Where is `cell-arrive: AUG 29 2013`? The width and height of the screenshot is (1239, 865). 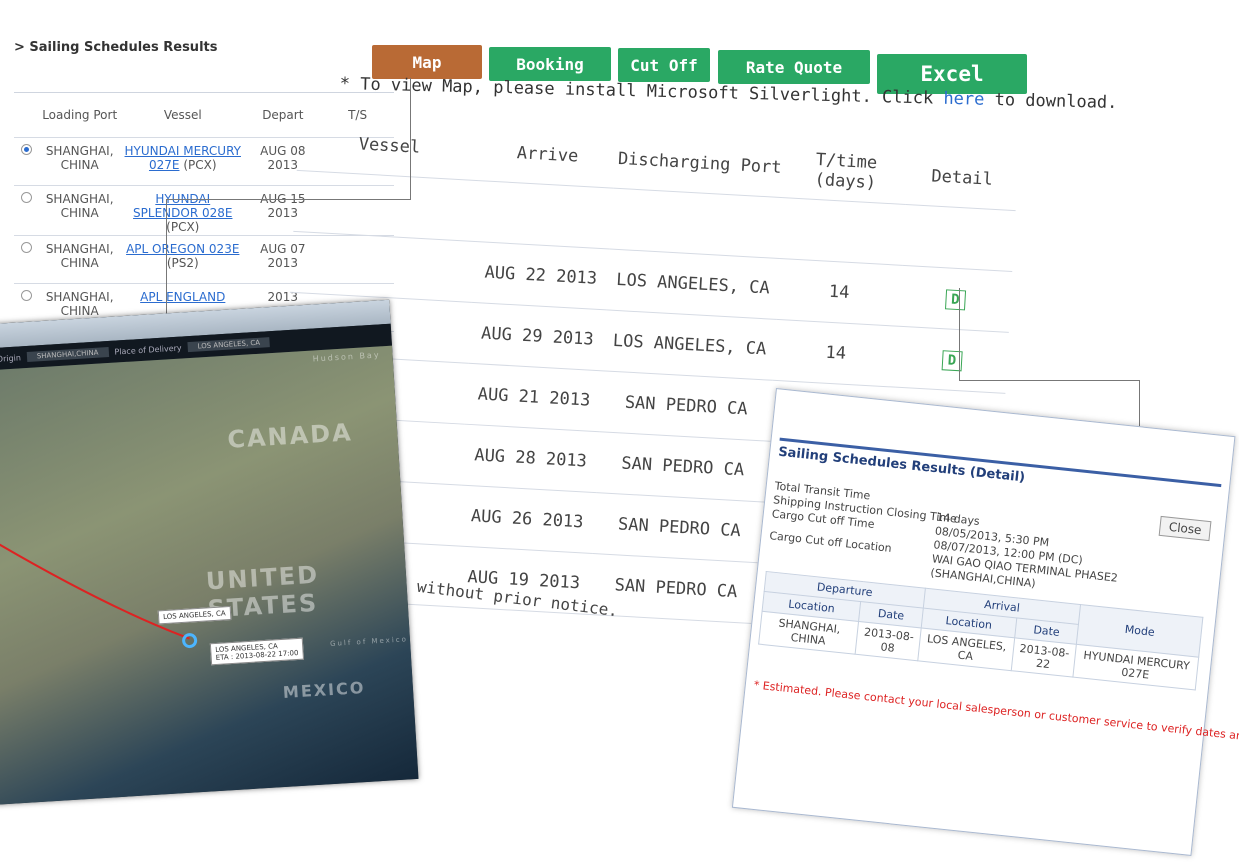 cell-arrive: AUG 29 2013 is located at coordinates (537, 336).